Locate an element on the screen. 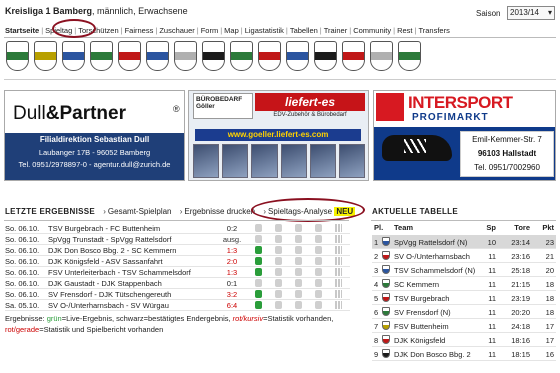 Image resolution: width=560 pixels, height=373 pixels. table-row: 1 SpVgg Rattelsdorf (N) 10 23:14 23 is located at coordinates (464, 242).